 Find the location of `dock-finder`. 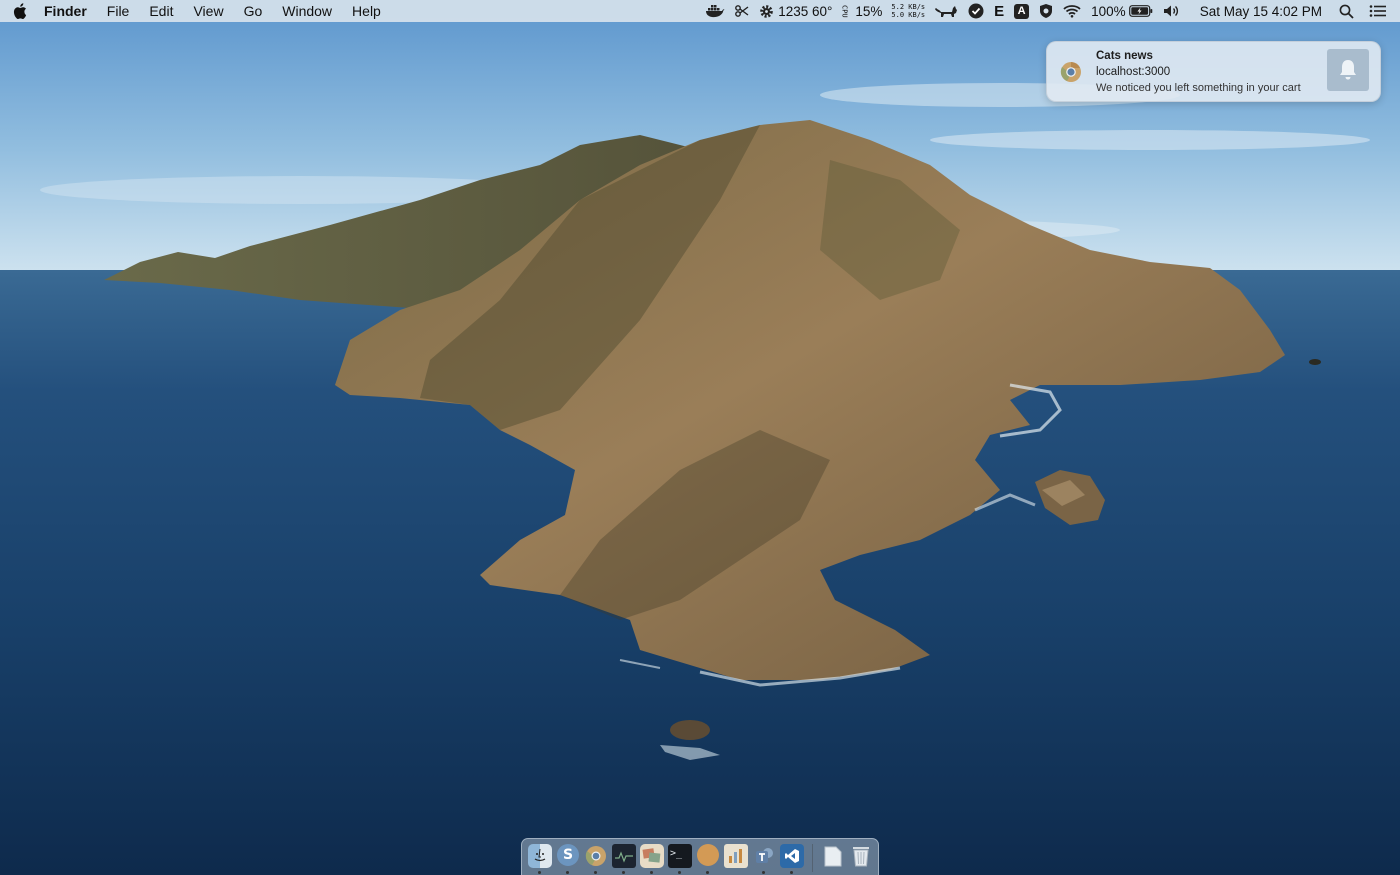

dock-finder is located at coordinates (540, 857).